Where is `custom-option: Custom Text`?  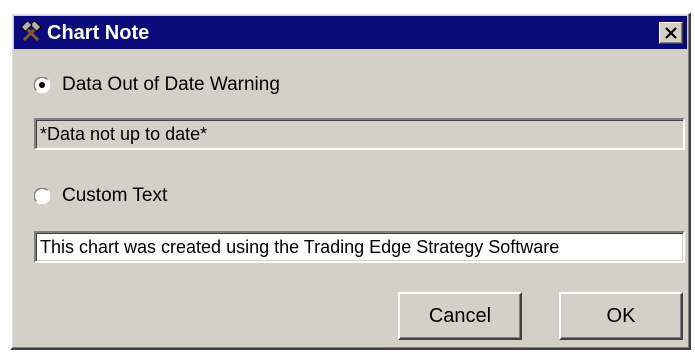
custom-option: Custom Text is located at coordinates (100, 196).